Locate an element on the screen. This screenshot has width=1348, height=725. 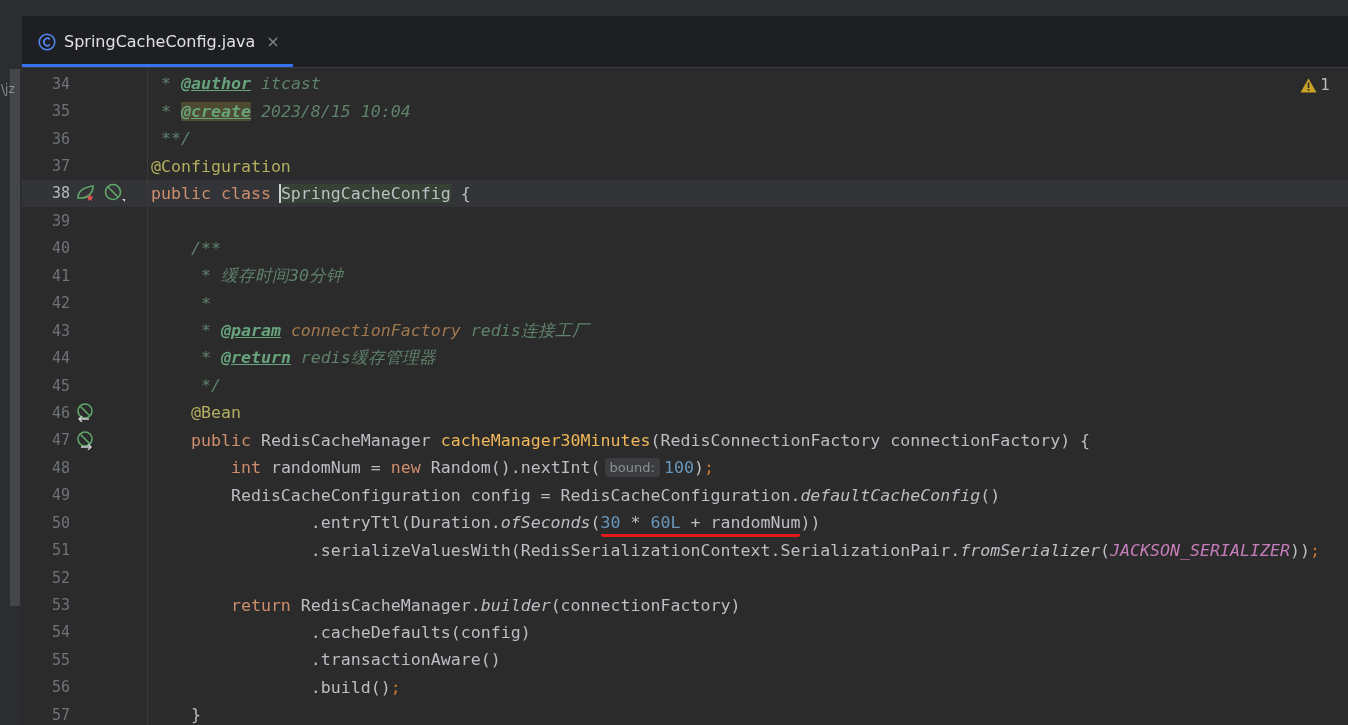
code-line: * @create 2023/8/15 10:04 is located at coordinates (285, 111).